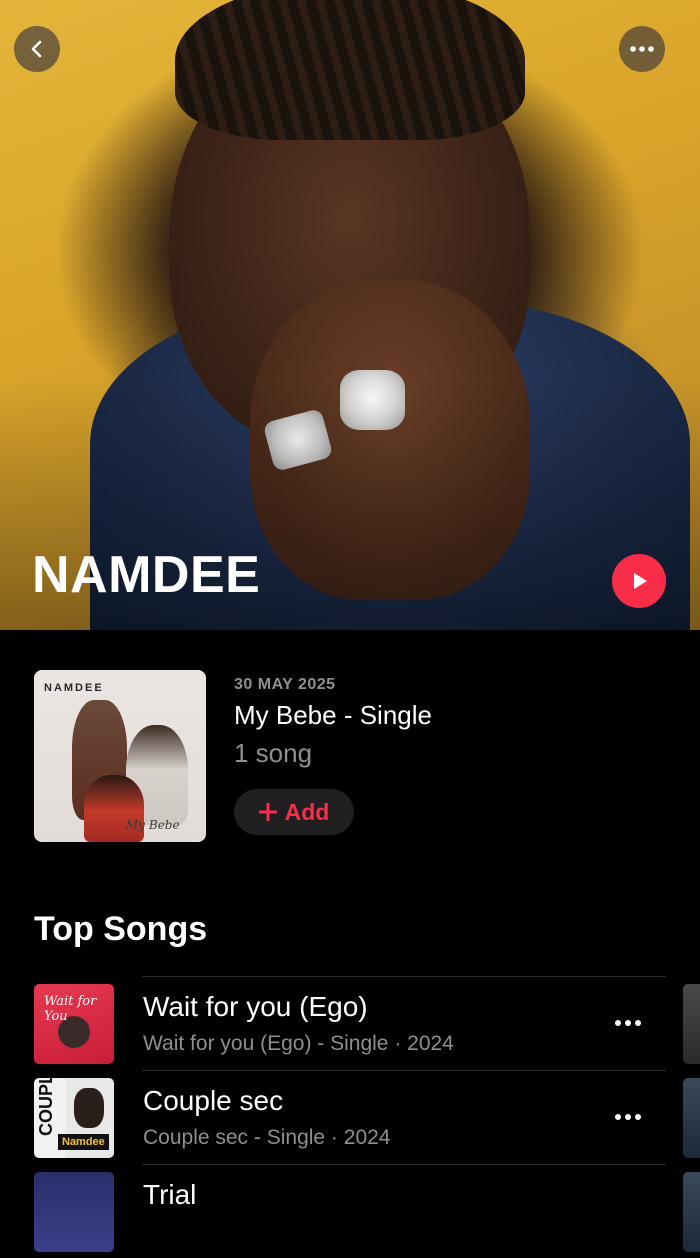  Describe the element at coordinates (285, 684) in the screenshot. I see `release-date: 30 MAY 2025` at that location.